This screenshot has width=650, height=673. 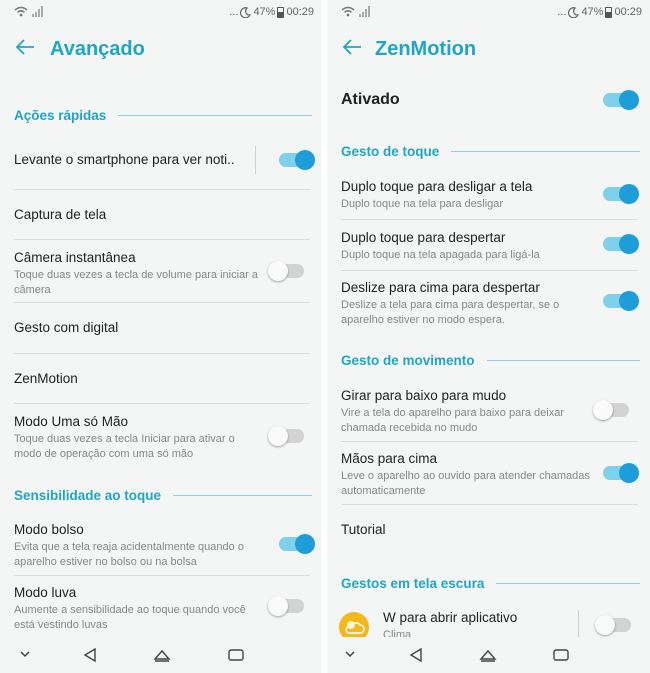 I want to click on setting-title: Mãos para cima, so click(x=389, y=458).